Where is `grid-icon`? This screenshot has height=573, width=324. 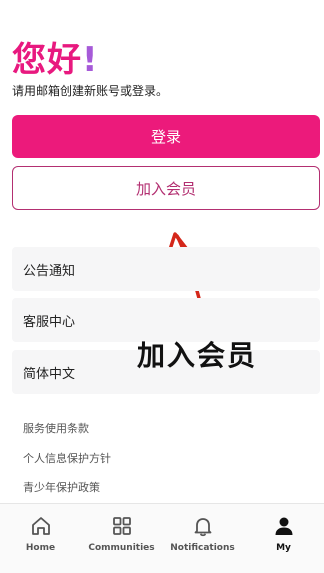 grid-icon is located at coordinates (121, 526).